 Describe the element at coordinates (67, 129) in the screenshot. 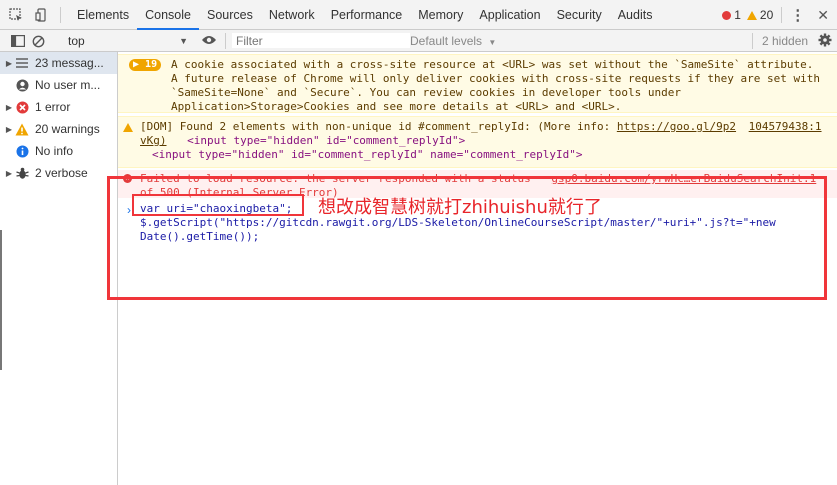

I see `sidebar-item-label: 20 warnings` at that location.